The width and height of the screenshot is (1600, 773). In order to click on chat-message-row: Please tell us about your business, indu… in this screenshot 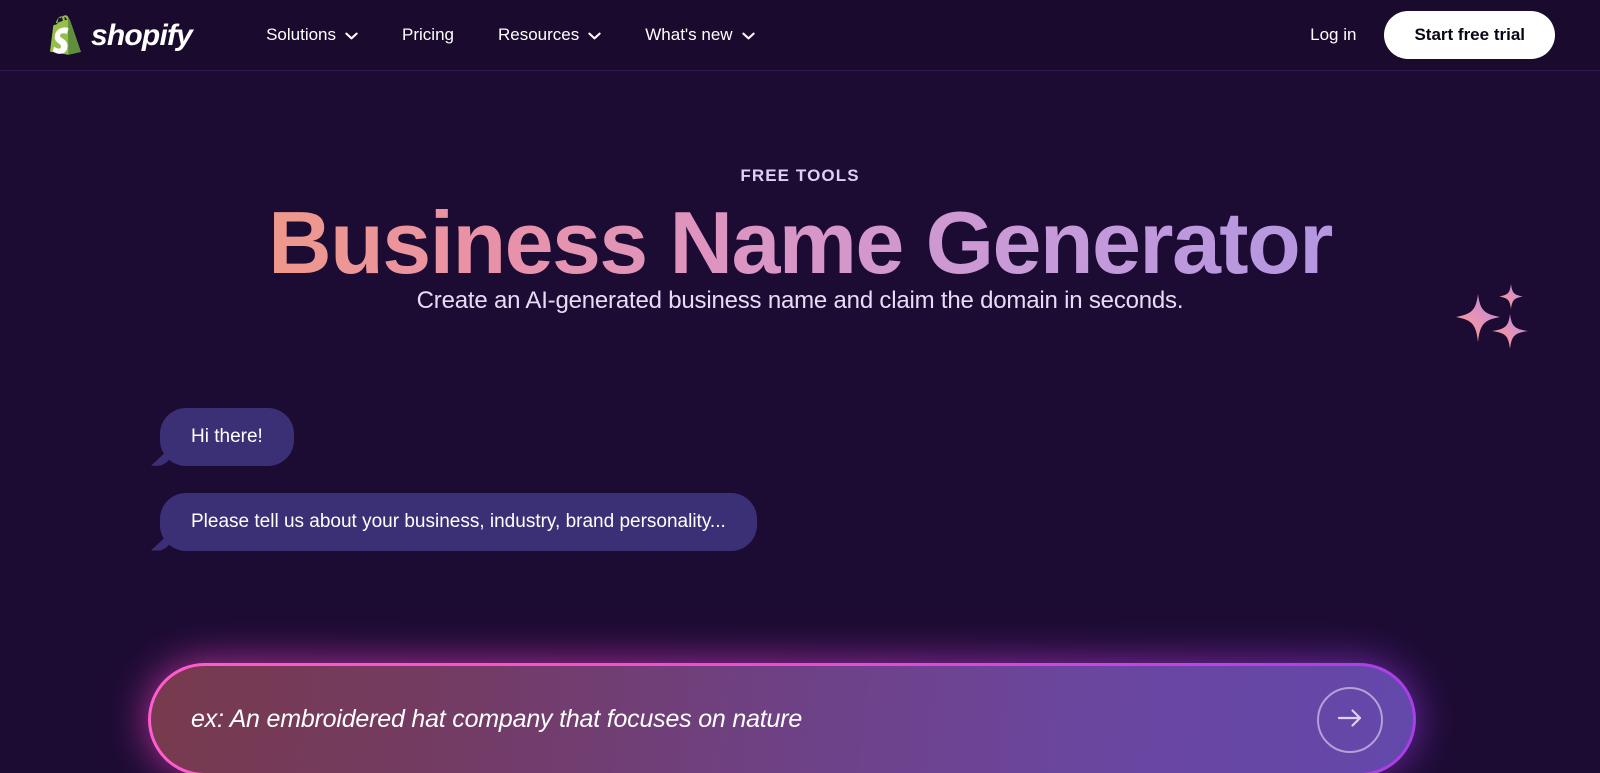, I will do `click(810, 521)`.